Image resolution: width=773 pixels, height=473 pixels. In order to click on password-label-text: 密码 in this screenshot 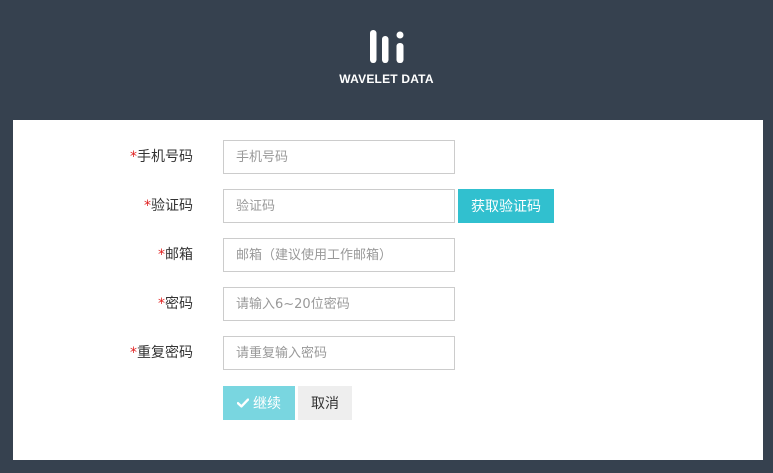, I will do `click(179, 304)`.